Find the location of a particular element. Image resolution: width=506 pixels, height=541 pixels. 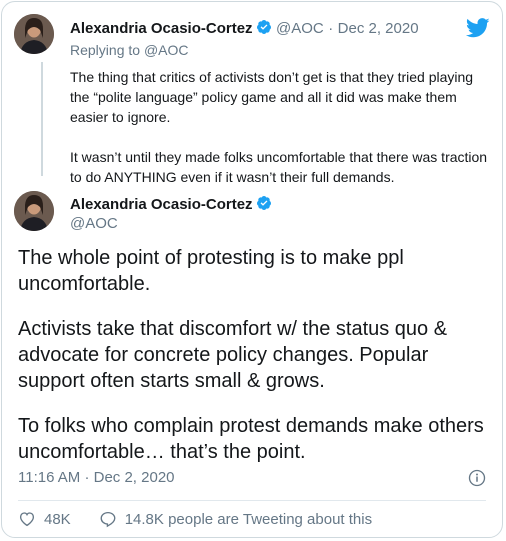

conversation-link: 14.8K people are Tweeting about this is located at coordinates (235, 519).